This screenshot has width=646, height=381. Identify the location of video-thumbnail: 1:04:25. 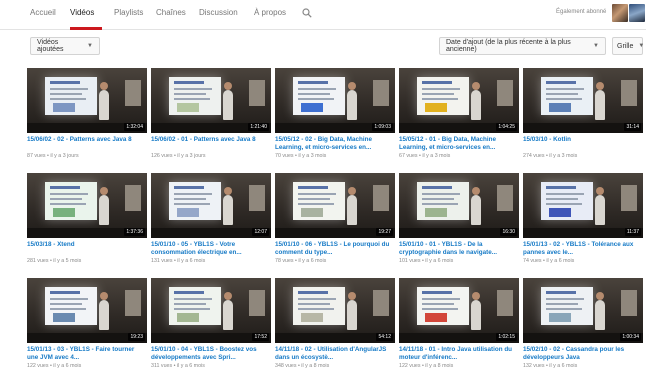
(459, 100).